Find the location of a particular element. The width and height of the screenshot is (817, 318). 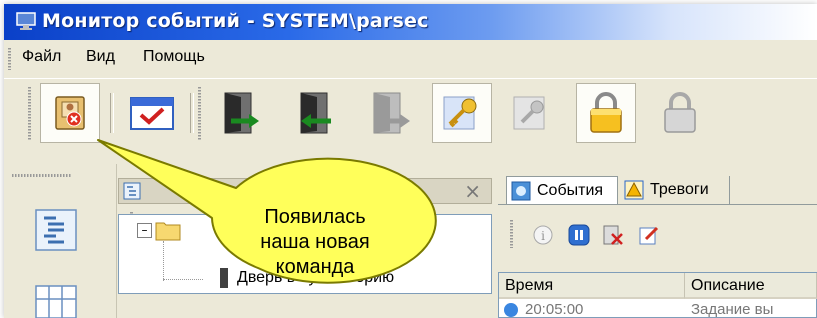

callout-line: наша новая is located at coordinates (315, 242).